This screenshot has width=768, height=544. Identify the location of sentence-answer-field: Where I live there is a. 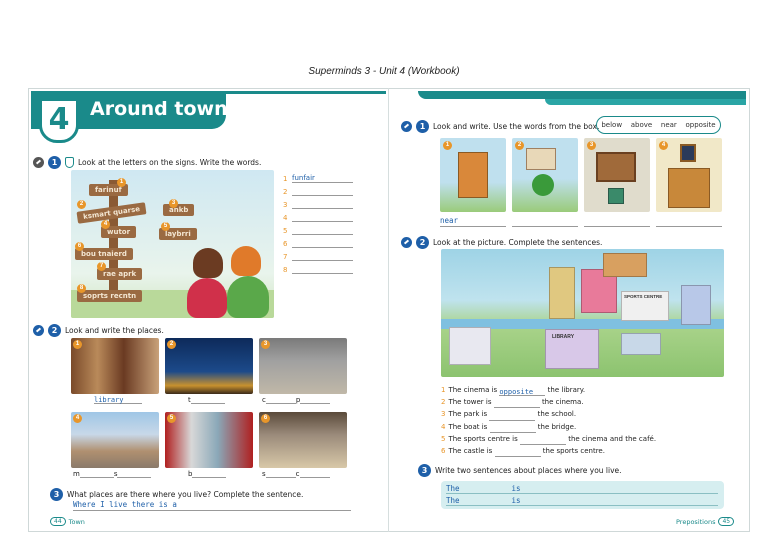
(212, 505).